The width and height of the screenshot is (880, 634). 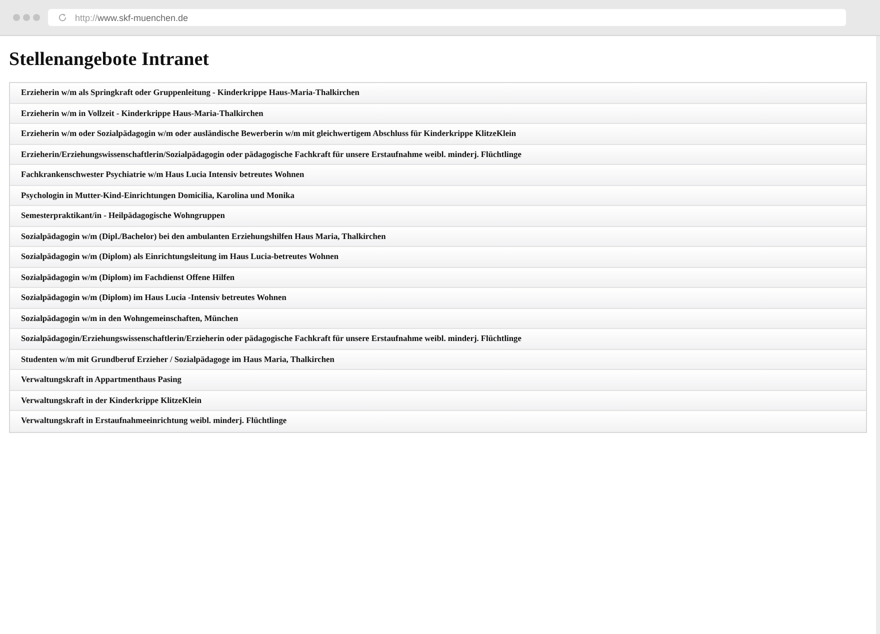 I want to click on page-heading: Stellenangebote Intranet, so click(x=109, y=60).